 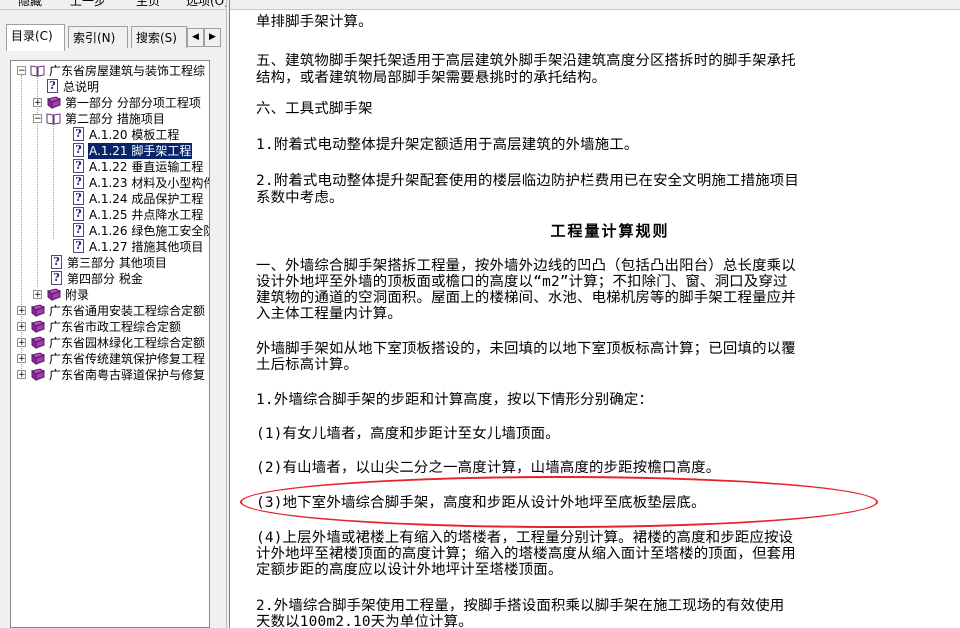 I want to click on tree-label: 广东省南粤古驿道保护与修复, so click(x=127, y=375).